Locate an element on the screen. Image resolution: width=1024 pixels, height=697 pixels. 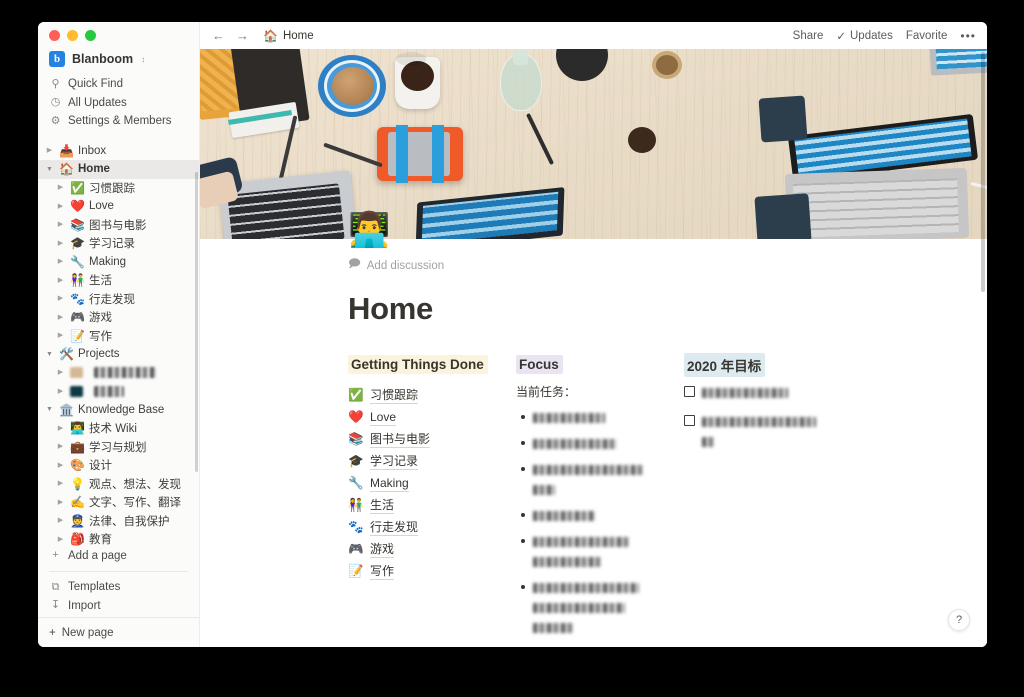
sidebar-tree-item-设计: ▶ 🎨 设计 is located at coordinates (118, 465).